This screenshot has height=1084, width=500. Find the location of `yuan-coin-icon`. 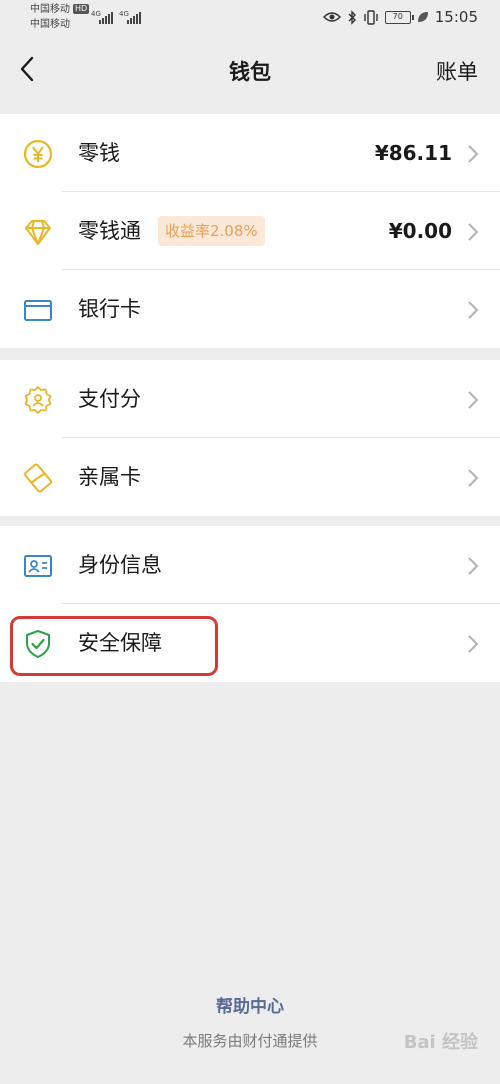

yuan-coin-icon is located at coordinates (38, 154).